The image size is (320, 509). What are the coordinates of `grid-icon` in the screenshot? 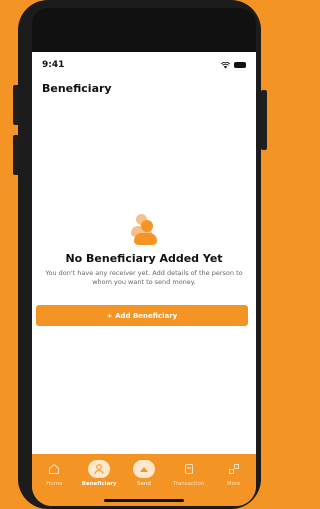 It's located at (233, 469).